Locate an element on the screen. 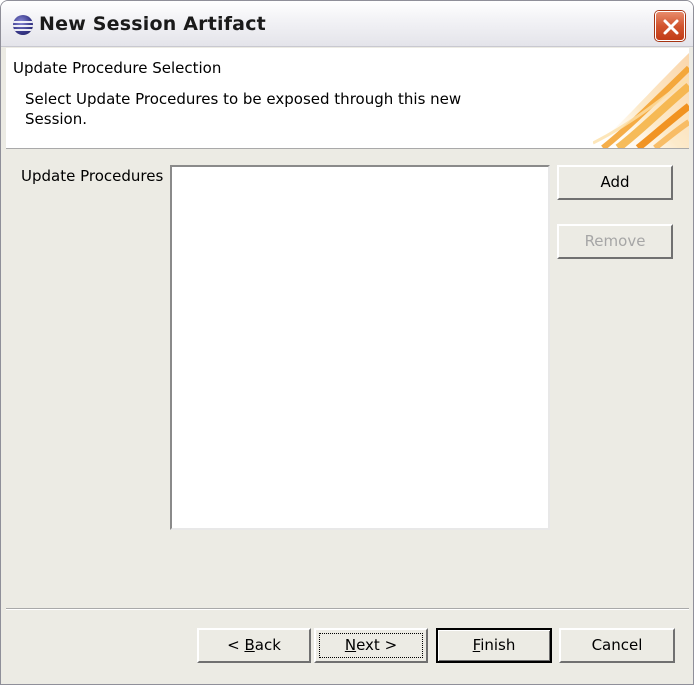  footer-separator is located at coordinates (347, 609).